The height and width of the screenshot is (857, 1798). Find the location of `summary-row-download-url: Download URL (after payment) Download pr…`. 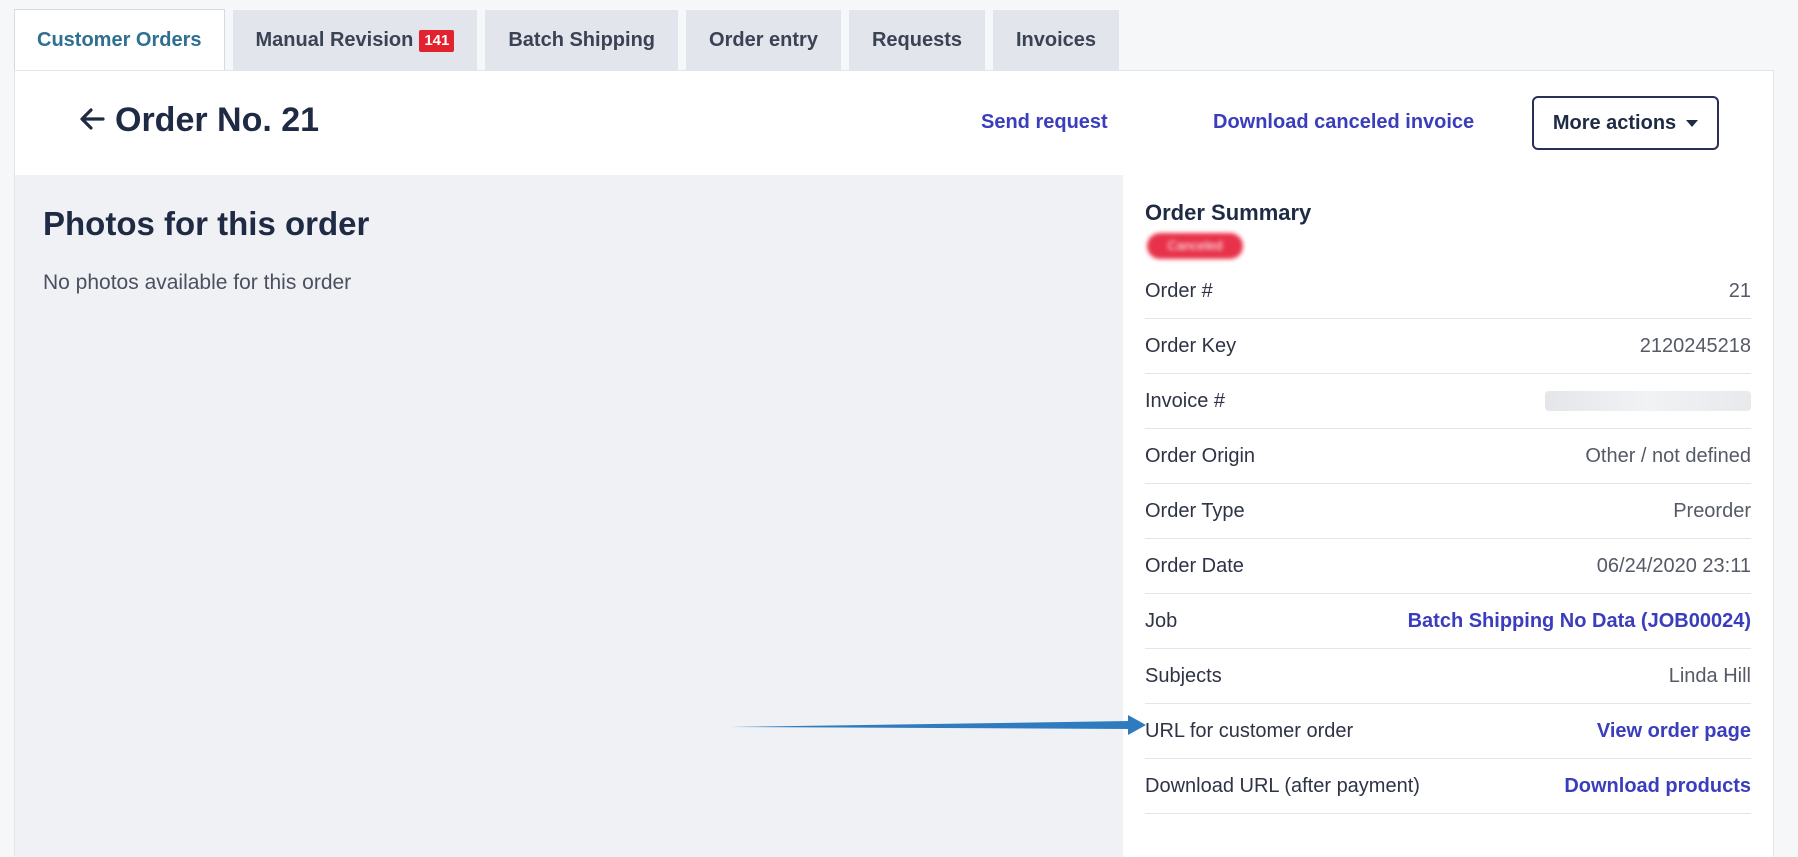

summary-row-download-url: Download URL (after payment) Download pr… is located at coordinates (1448, 786).